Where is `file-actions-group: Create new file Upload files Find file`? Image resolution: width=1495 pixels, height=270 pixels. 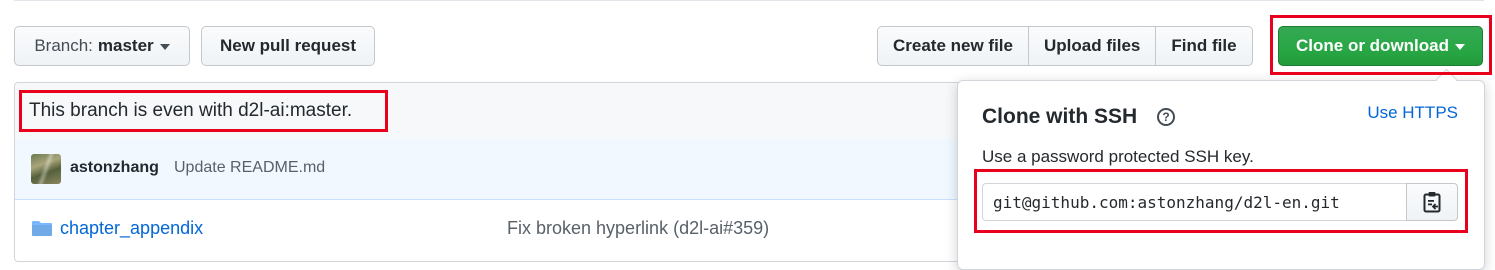 file-actions-group: Create new file Upload files Find file is located at coordinates (1065, 46).